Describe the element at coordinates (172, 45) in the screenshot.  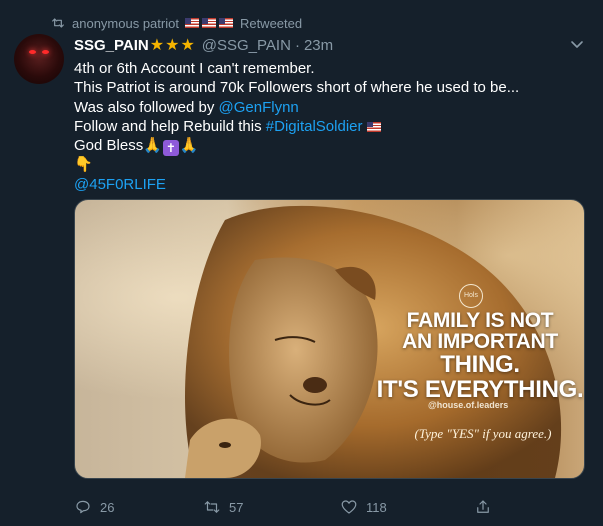
I see `star-badges: ★★★` at that location.